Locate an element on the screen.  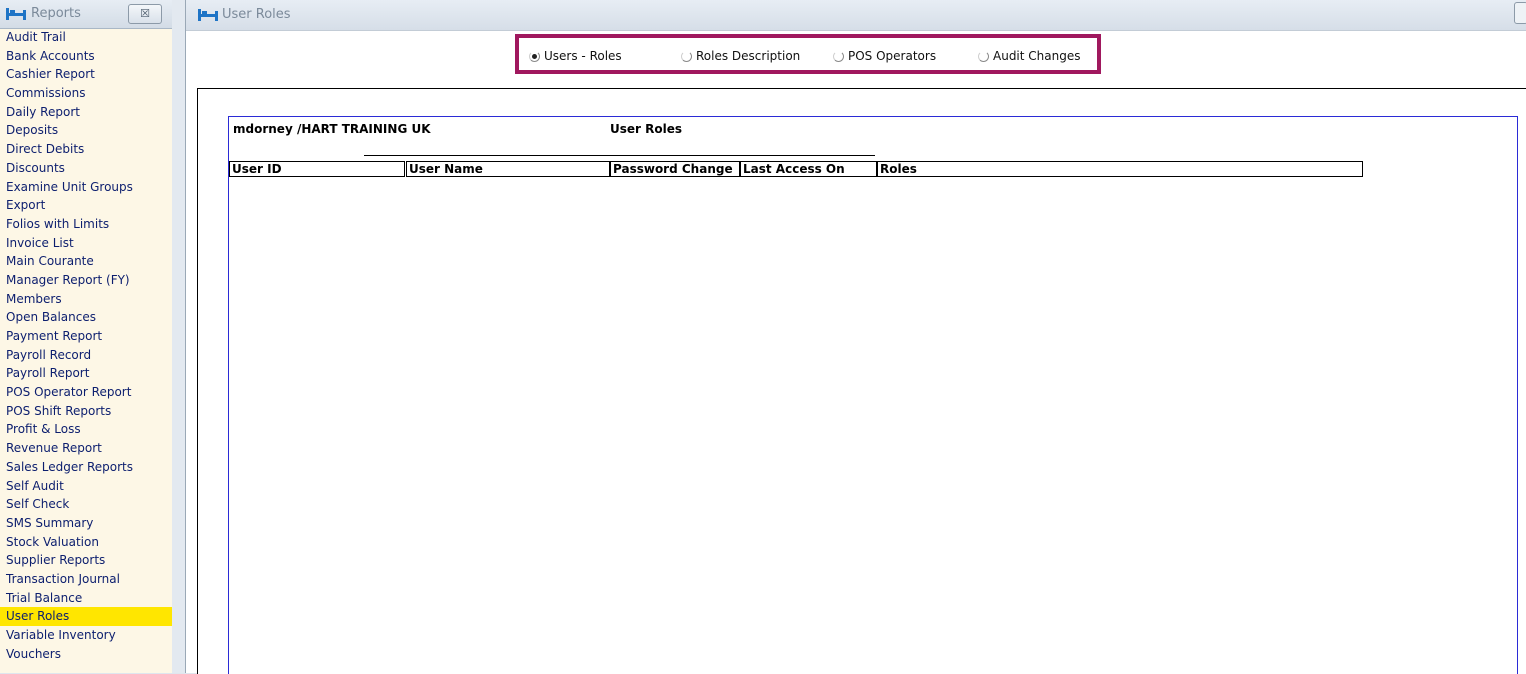
sidebar-item-revenue-report: Revenue Report is located at coordinates (86, 448).